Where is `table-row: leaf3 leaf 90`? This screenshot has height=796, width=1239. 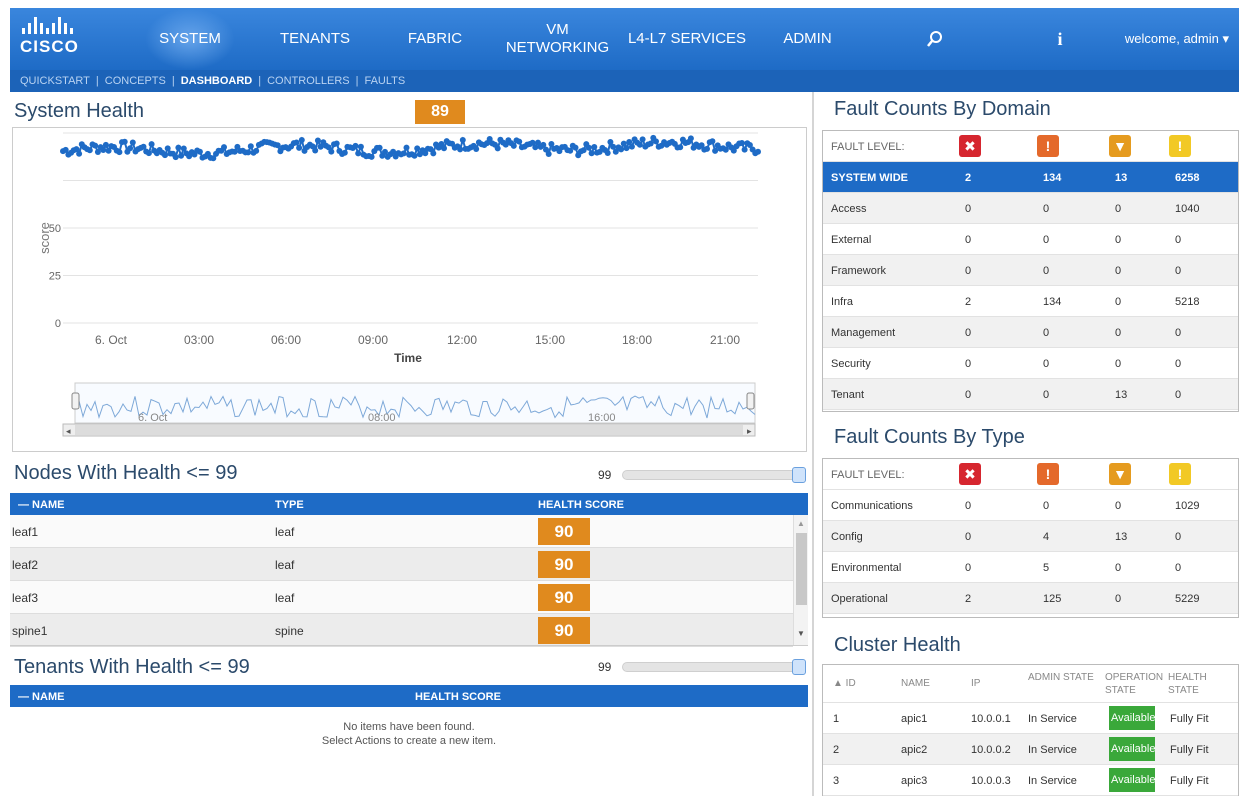
table-row: leaf3 leaf 90 is located at coordinates (401, 597).